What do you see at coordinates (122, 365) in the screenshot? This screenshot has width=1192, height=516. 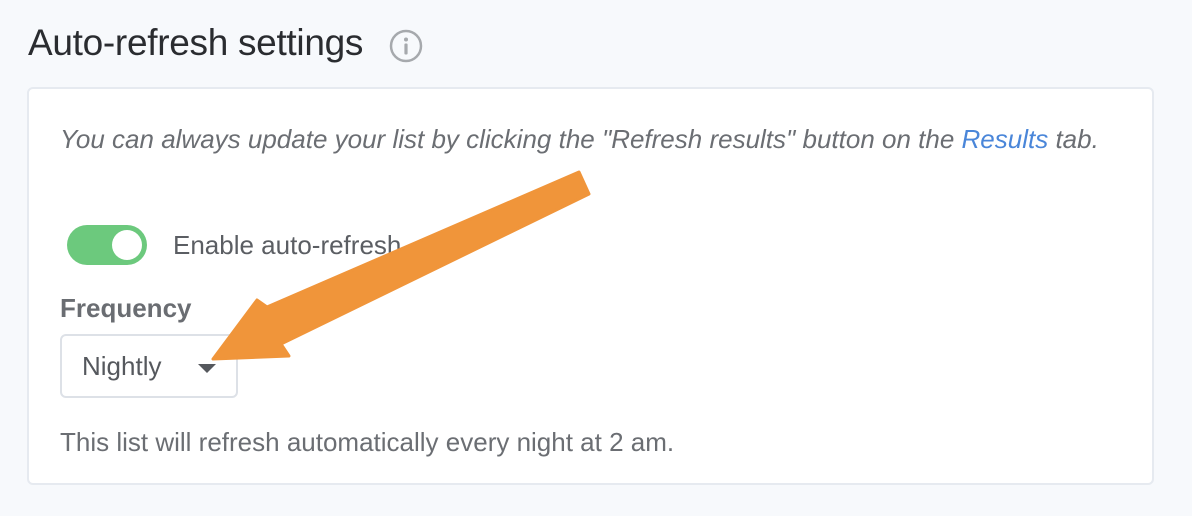 I see `frequency-selected-value: Nightly` at bounding box center [122, 365].